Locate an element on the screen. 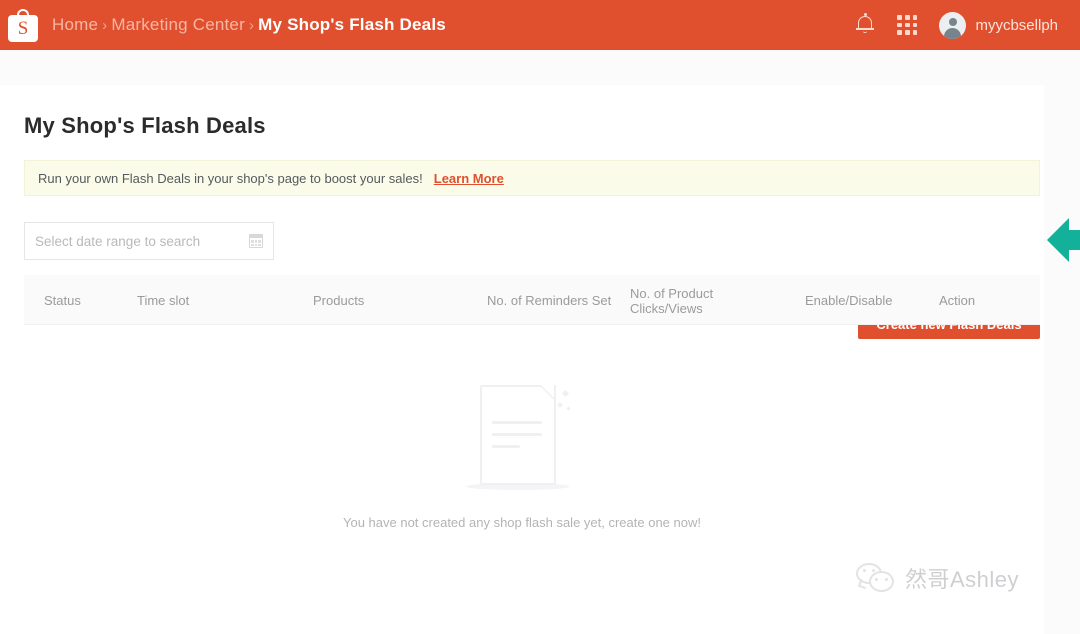 Image resolution: width=1080 pixels, height=634 pixels. breadcrumb-item-home: Home is located at coordinates (75, 25).